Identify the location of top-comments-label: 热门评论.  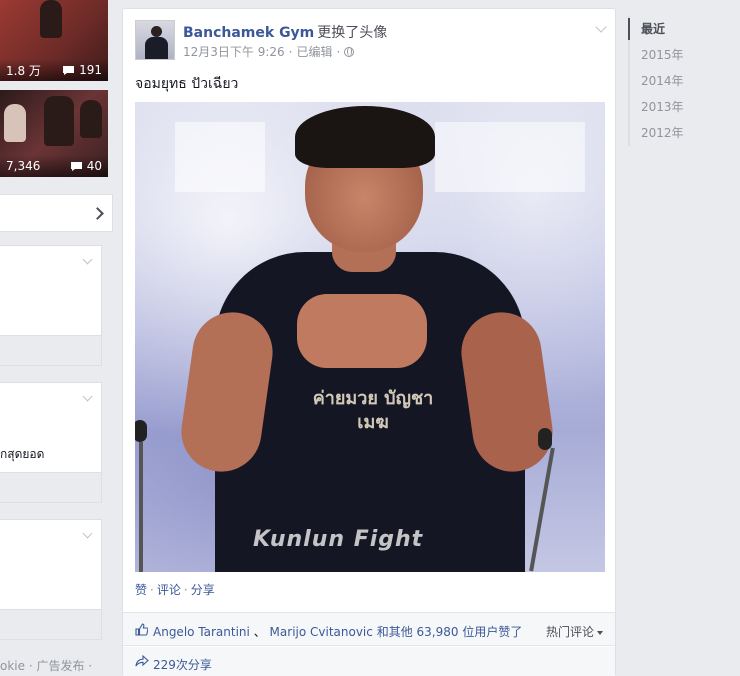
(569, 632).